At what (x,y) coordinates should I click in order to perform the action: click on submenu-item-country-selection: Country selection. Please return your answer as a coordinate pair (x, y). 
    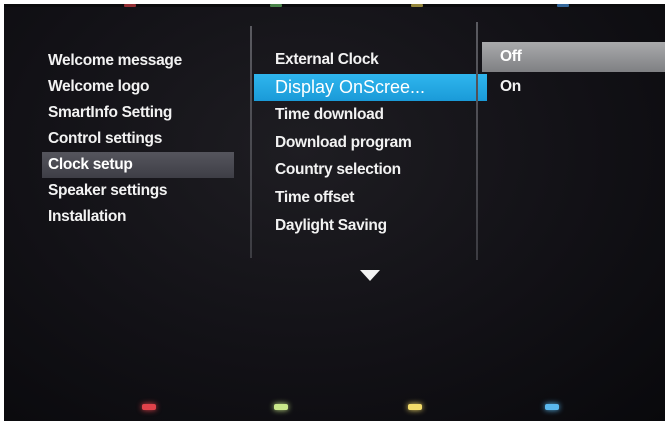
    Looking at the image, I should click on (370, 170).